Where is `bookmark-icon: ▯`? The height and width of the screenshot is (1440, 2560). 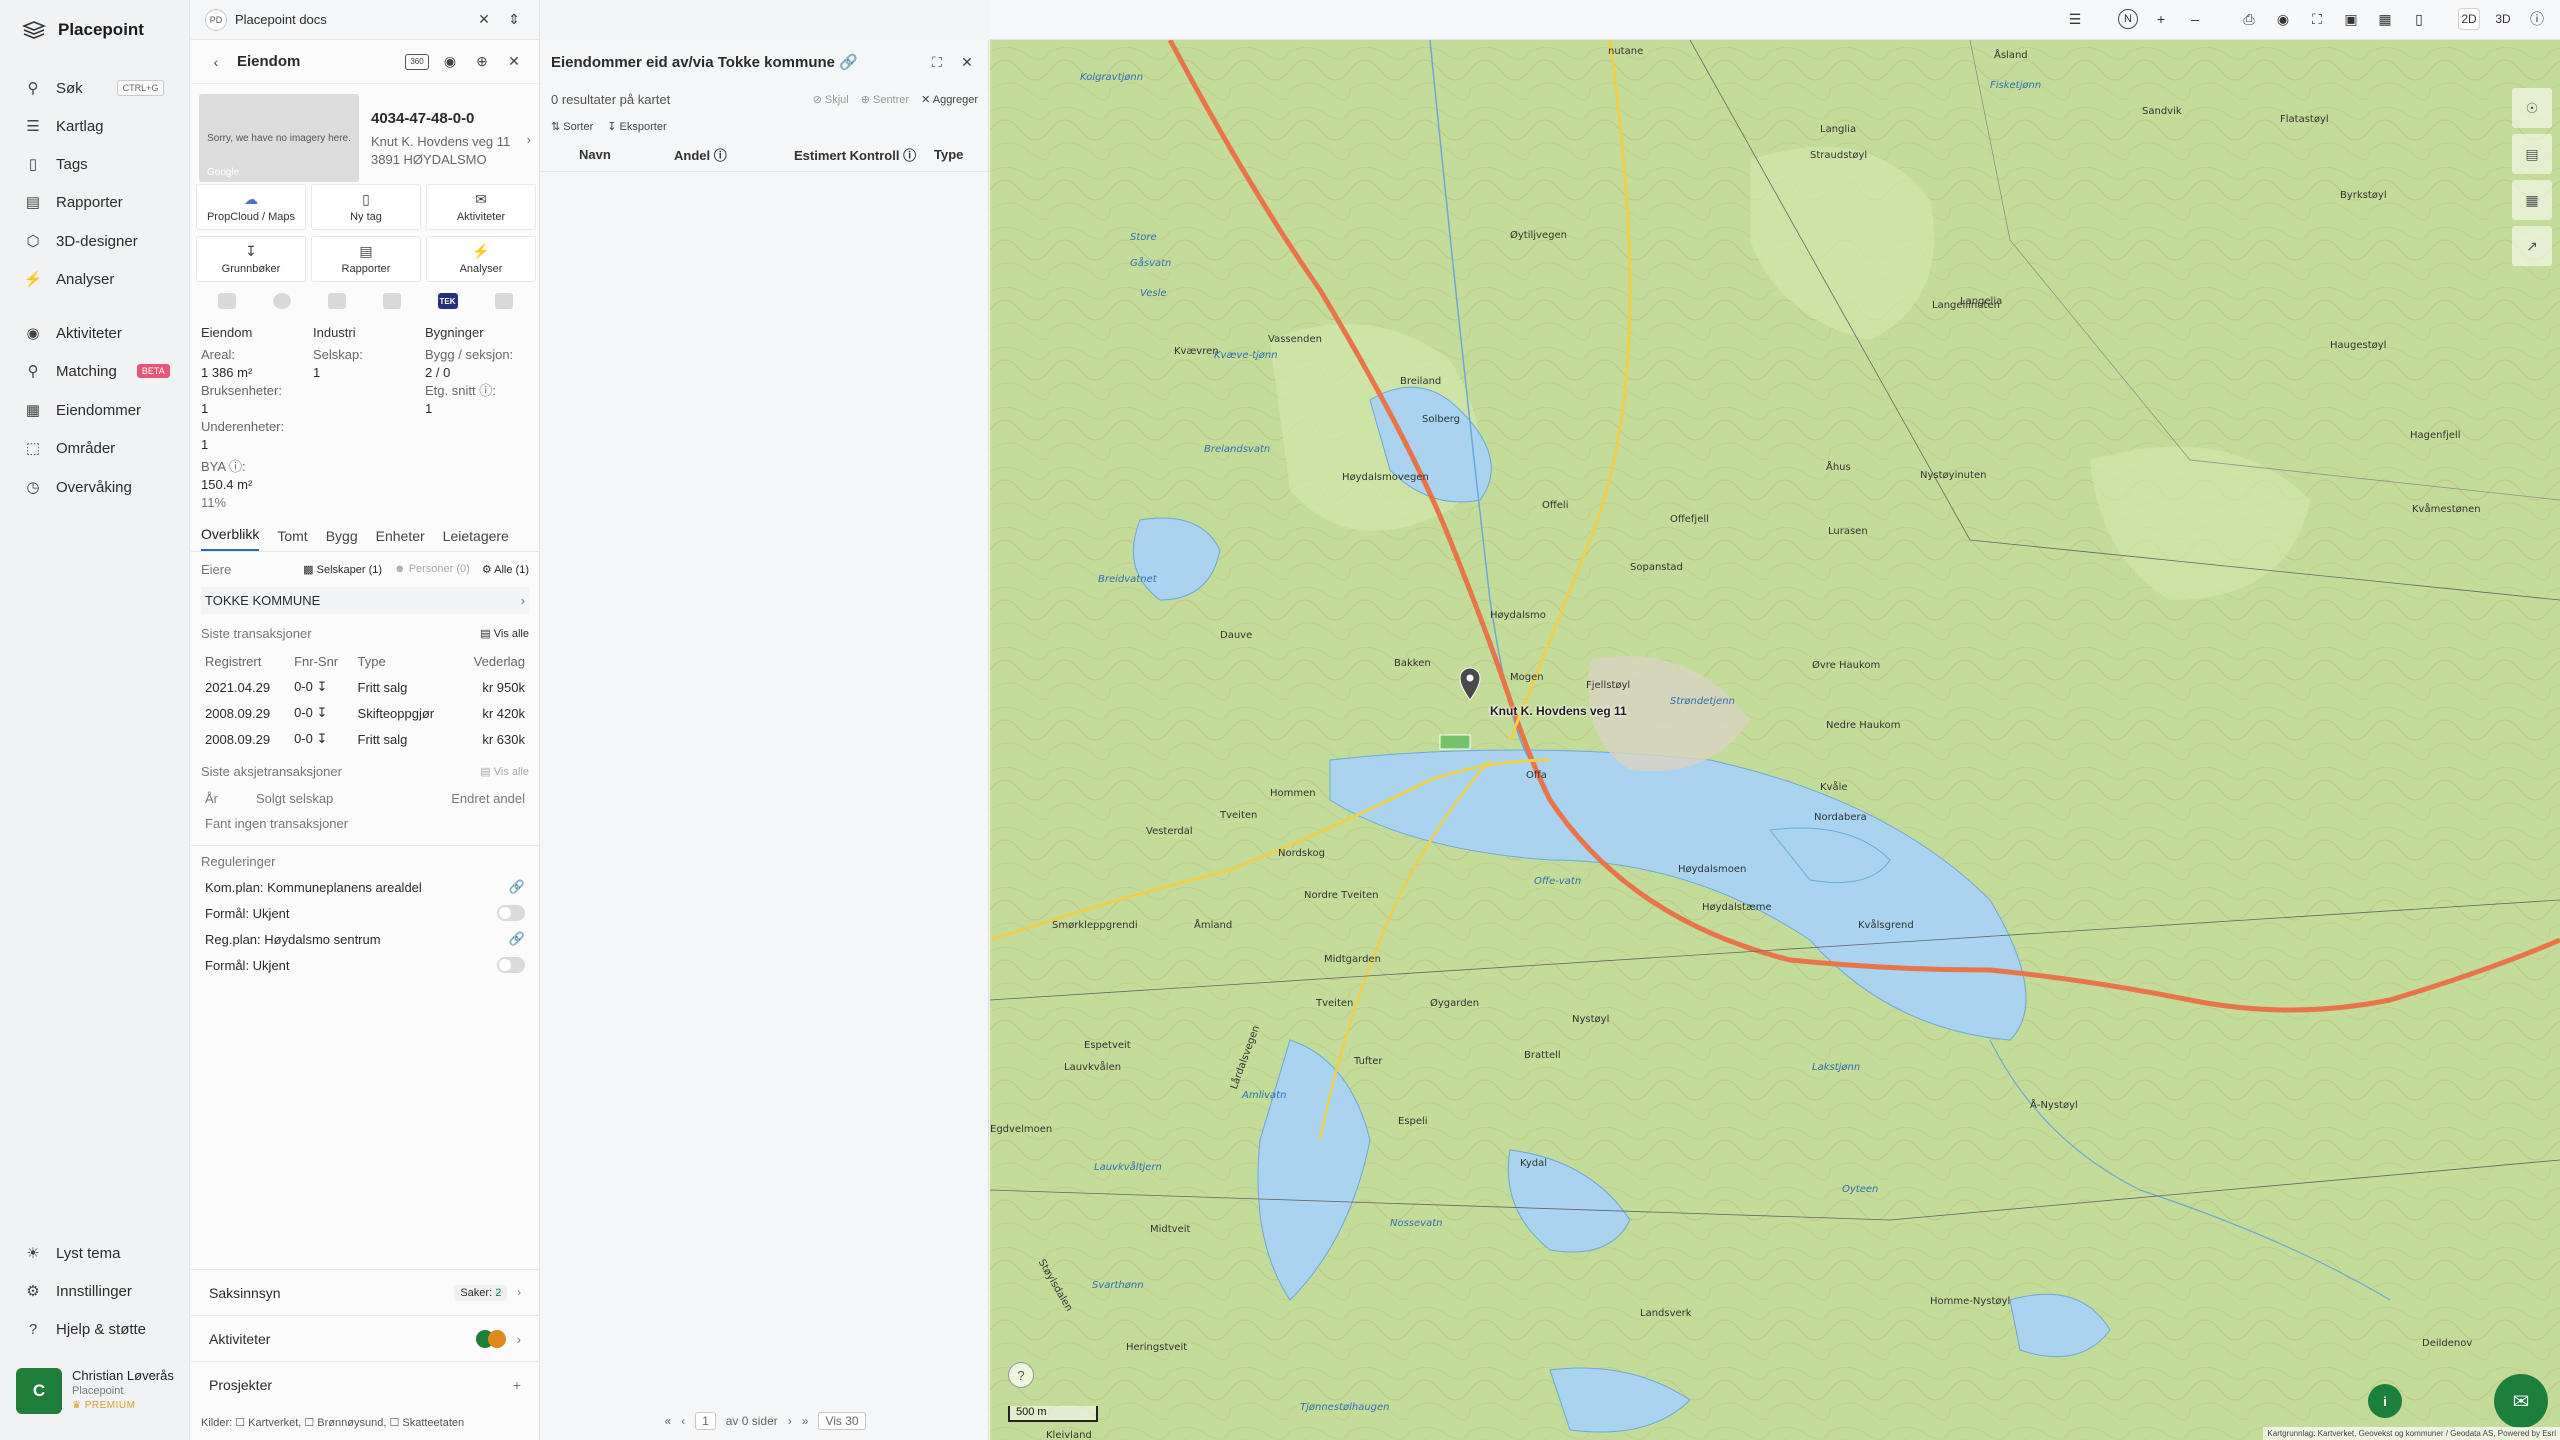
bookmark-icon: ▯ is located at coordinates (2419, 19).